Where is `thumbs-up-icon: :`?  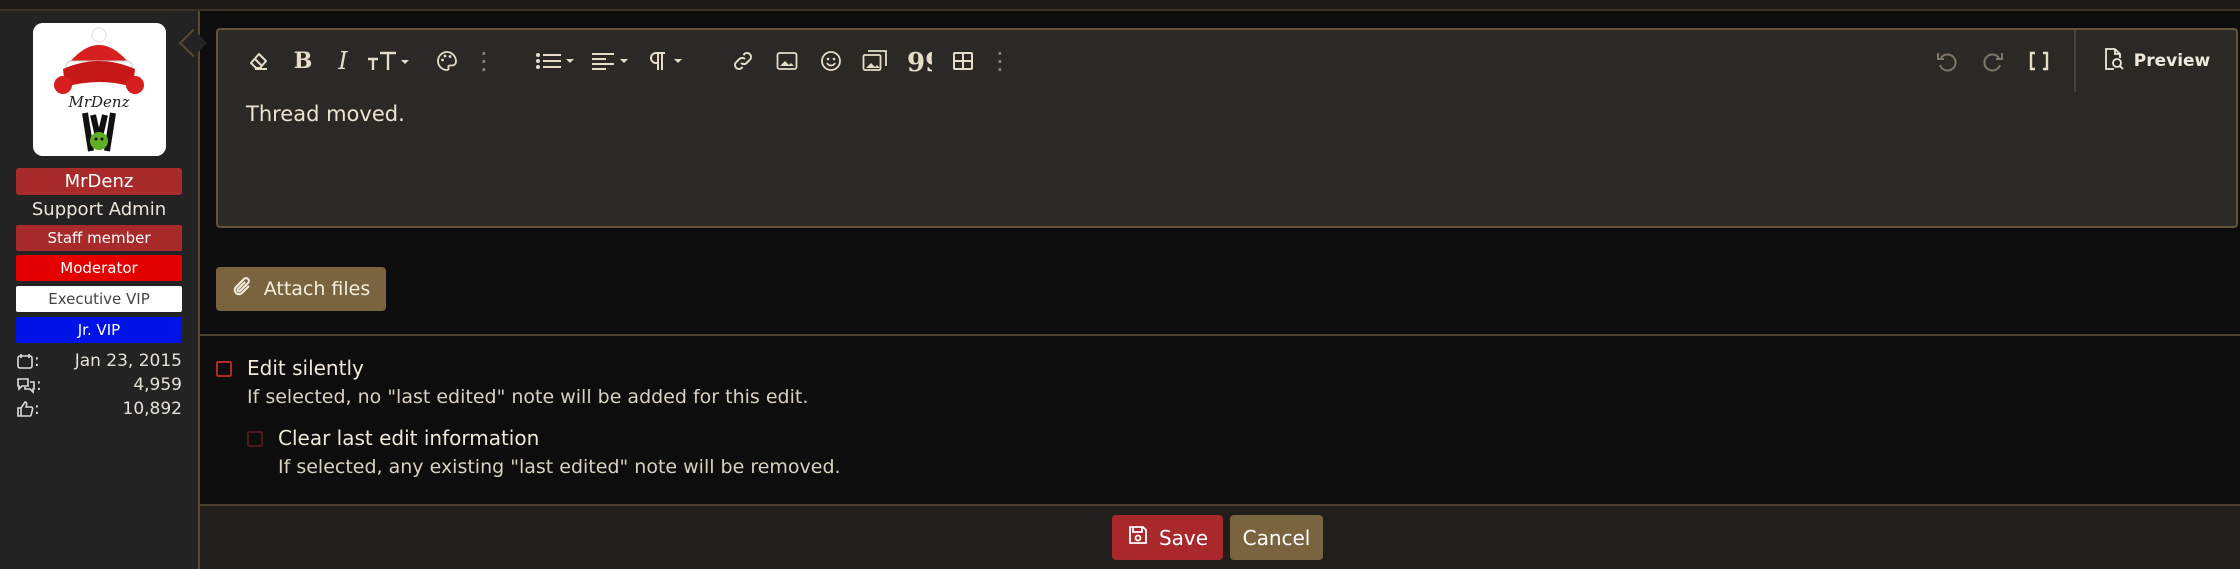
thumbs-up-icon: : is located at coordinates (31, 409).